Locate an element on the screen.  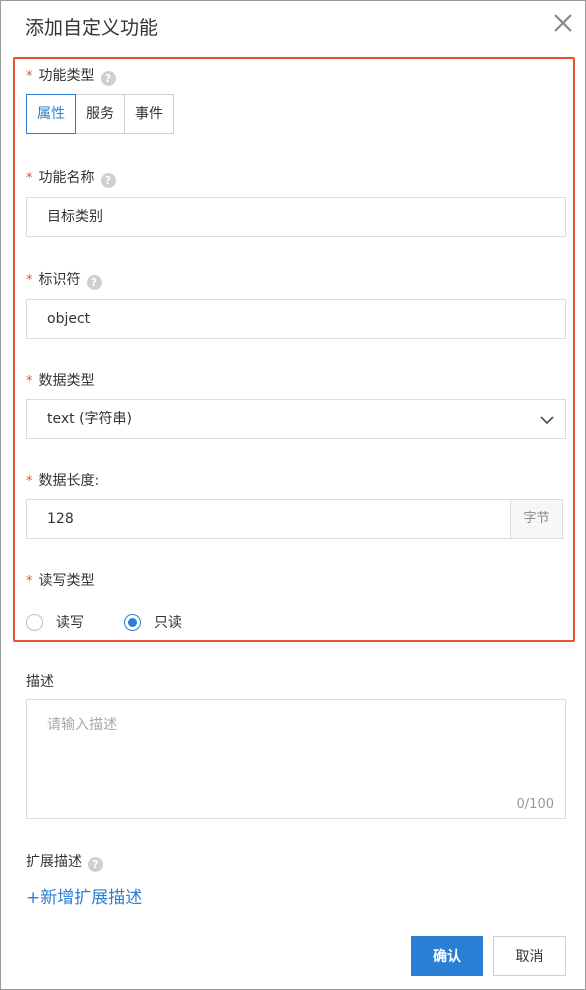
function-name-input: 目标类别 is located at coordinates (296, 217).